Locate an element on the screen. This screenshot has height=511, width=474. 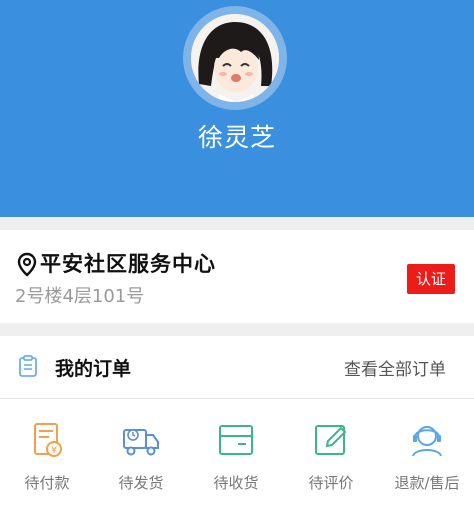
wallet-icon: ¥ is located at coordinates (48, 440).